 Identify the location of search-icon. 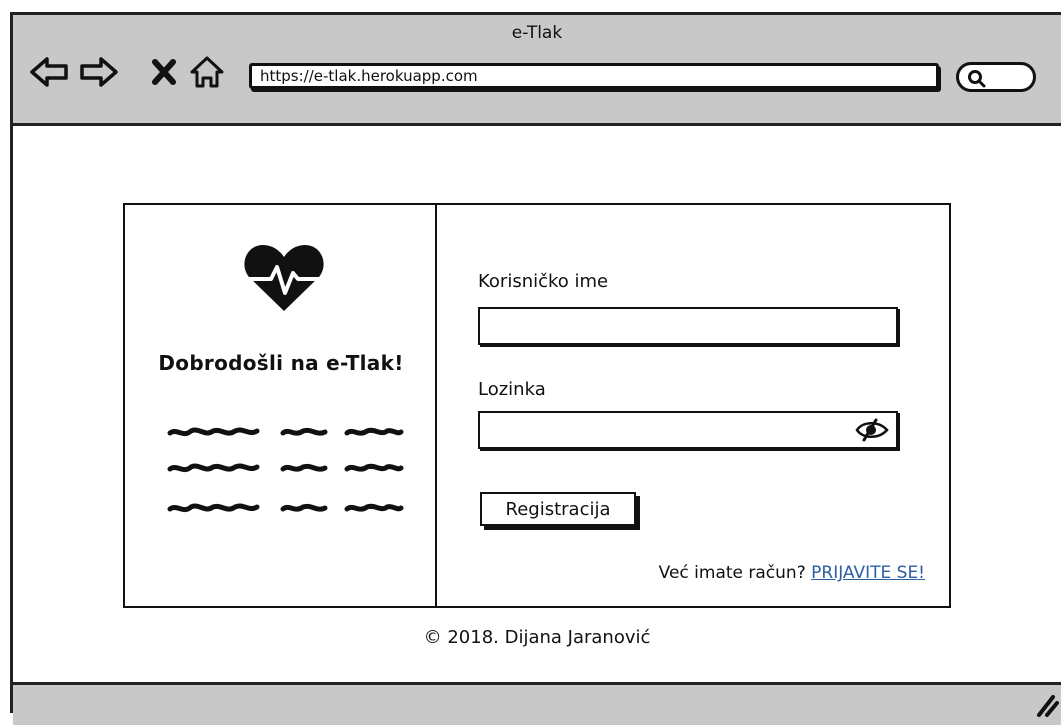
(977, 79).